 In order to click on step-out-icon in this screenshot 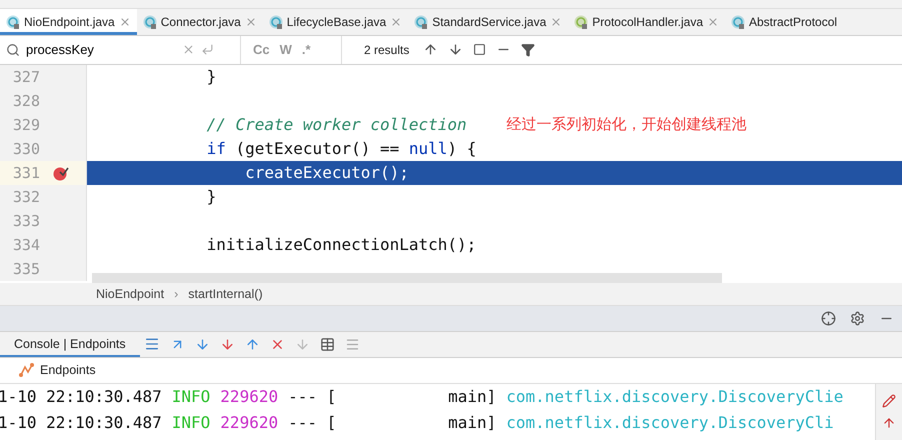, I will do `click(252, 344)`.